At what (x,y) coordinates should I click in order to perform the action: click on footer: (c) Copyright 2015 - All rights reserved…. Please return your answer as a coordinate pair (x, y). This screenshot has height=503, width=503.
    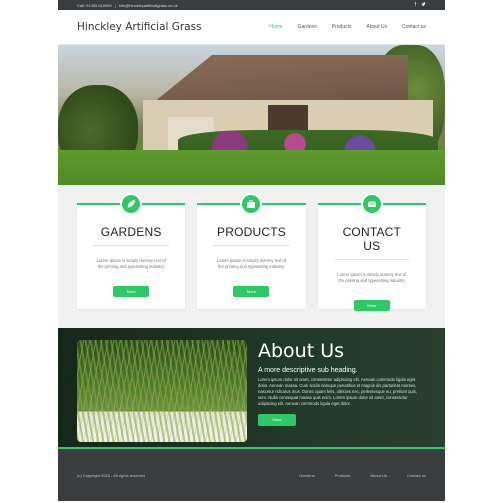
    Looking at the image, I should click on (251, 475).